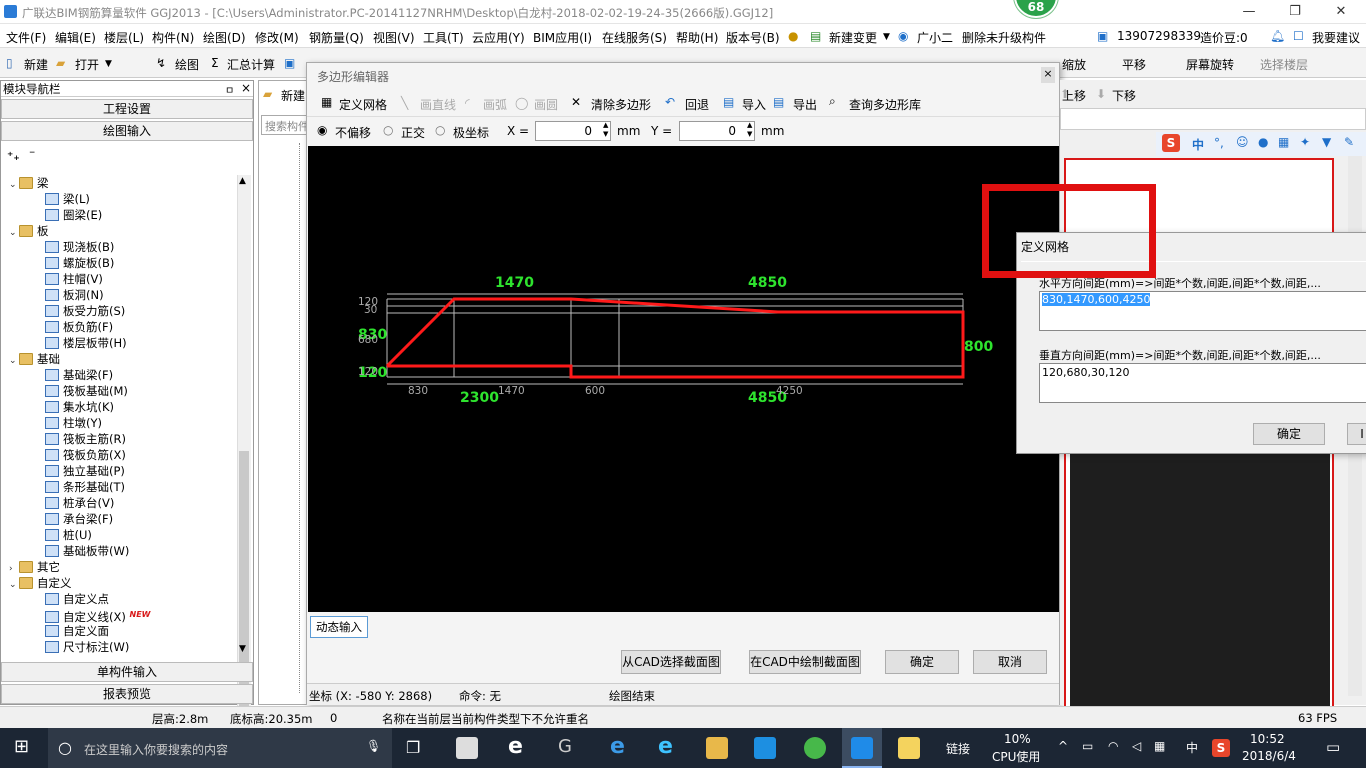  Describe the element at coordinates (717, 748) in the screenshot. I see `file-explorer-icon` at that location.